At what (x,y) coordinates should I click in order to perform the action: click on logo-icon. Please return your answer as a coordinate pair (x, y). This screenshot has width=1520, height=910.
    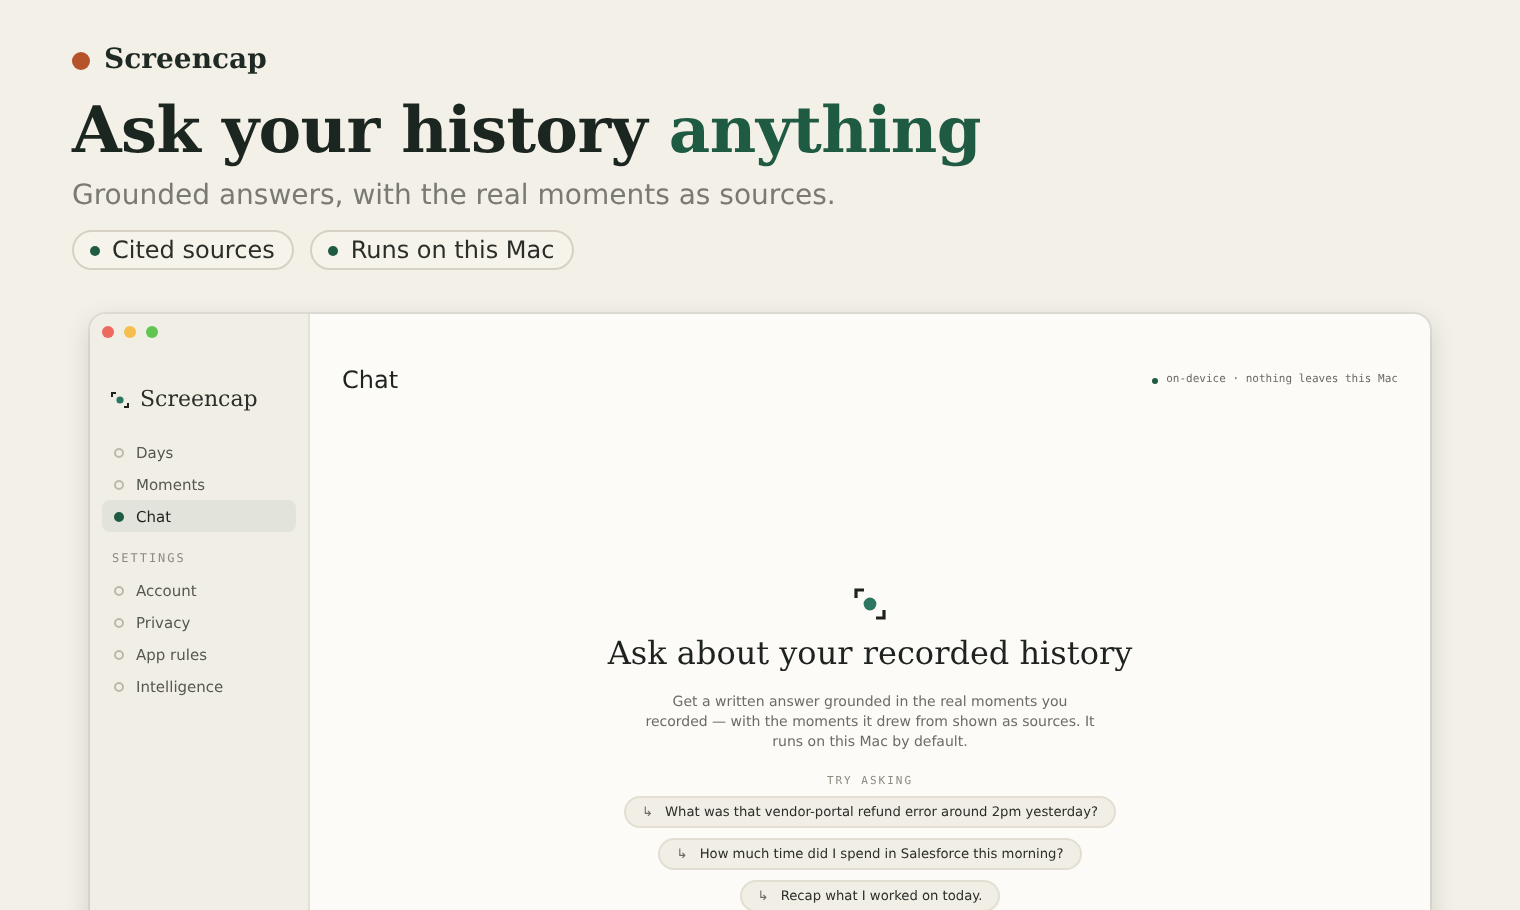
    Looking at the image, I should click on (120, 399).